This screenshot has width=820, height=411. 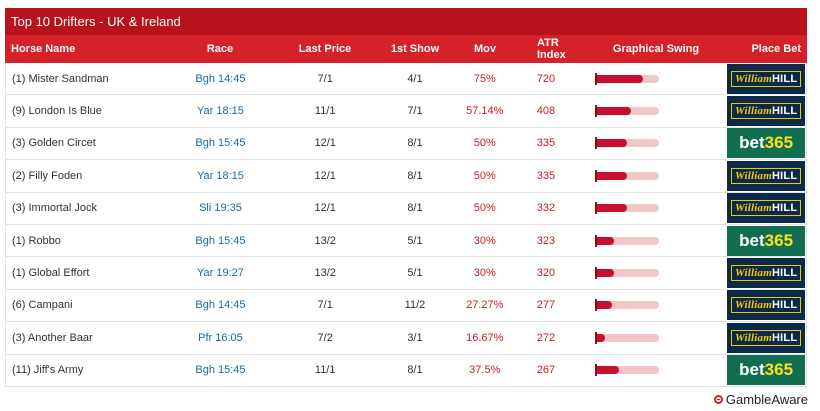 What do you see at coordinates (484, 78) in the screenshot?
I see `movement: 75%` at bounding box center [484, 78].